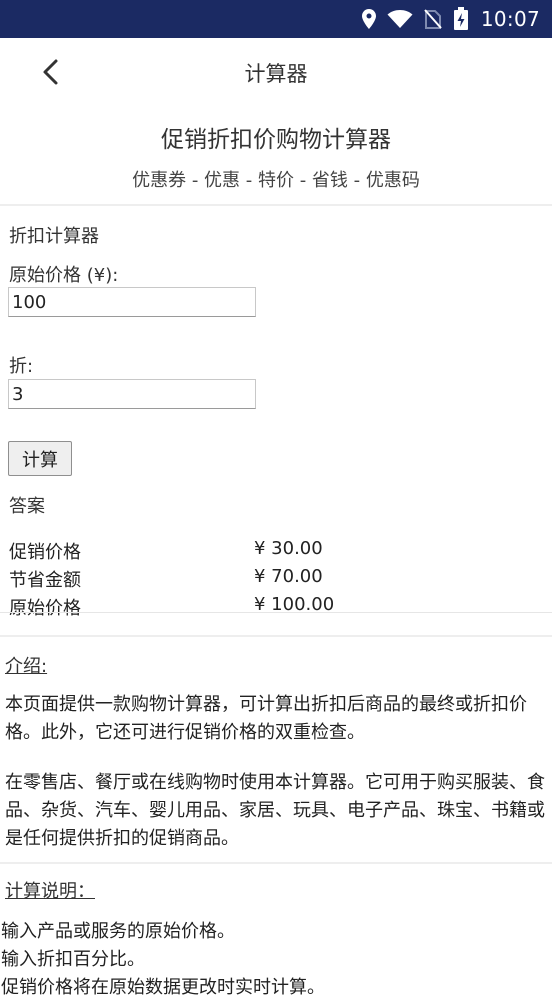 The height and width of the screenshot is (1002, 552). What do you see at coordinates (26, 666) in the screenshot?
I see `intro-heading: 介绍:` at bounding box center [26, 666].